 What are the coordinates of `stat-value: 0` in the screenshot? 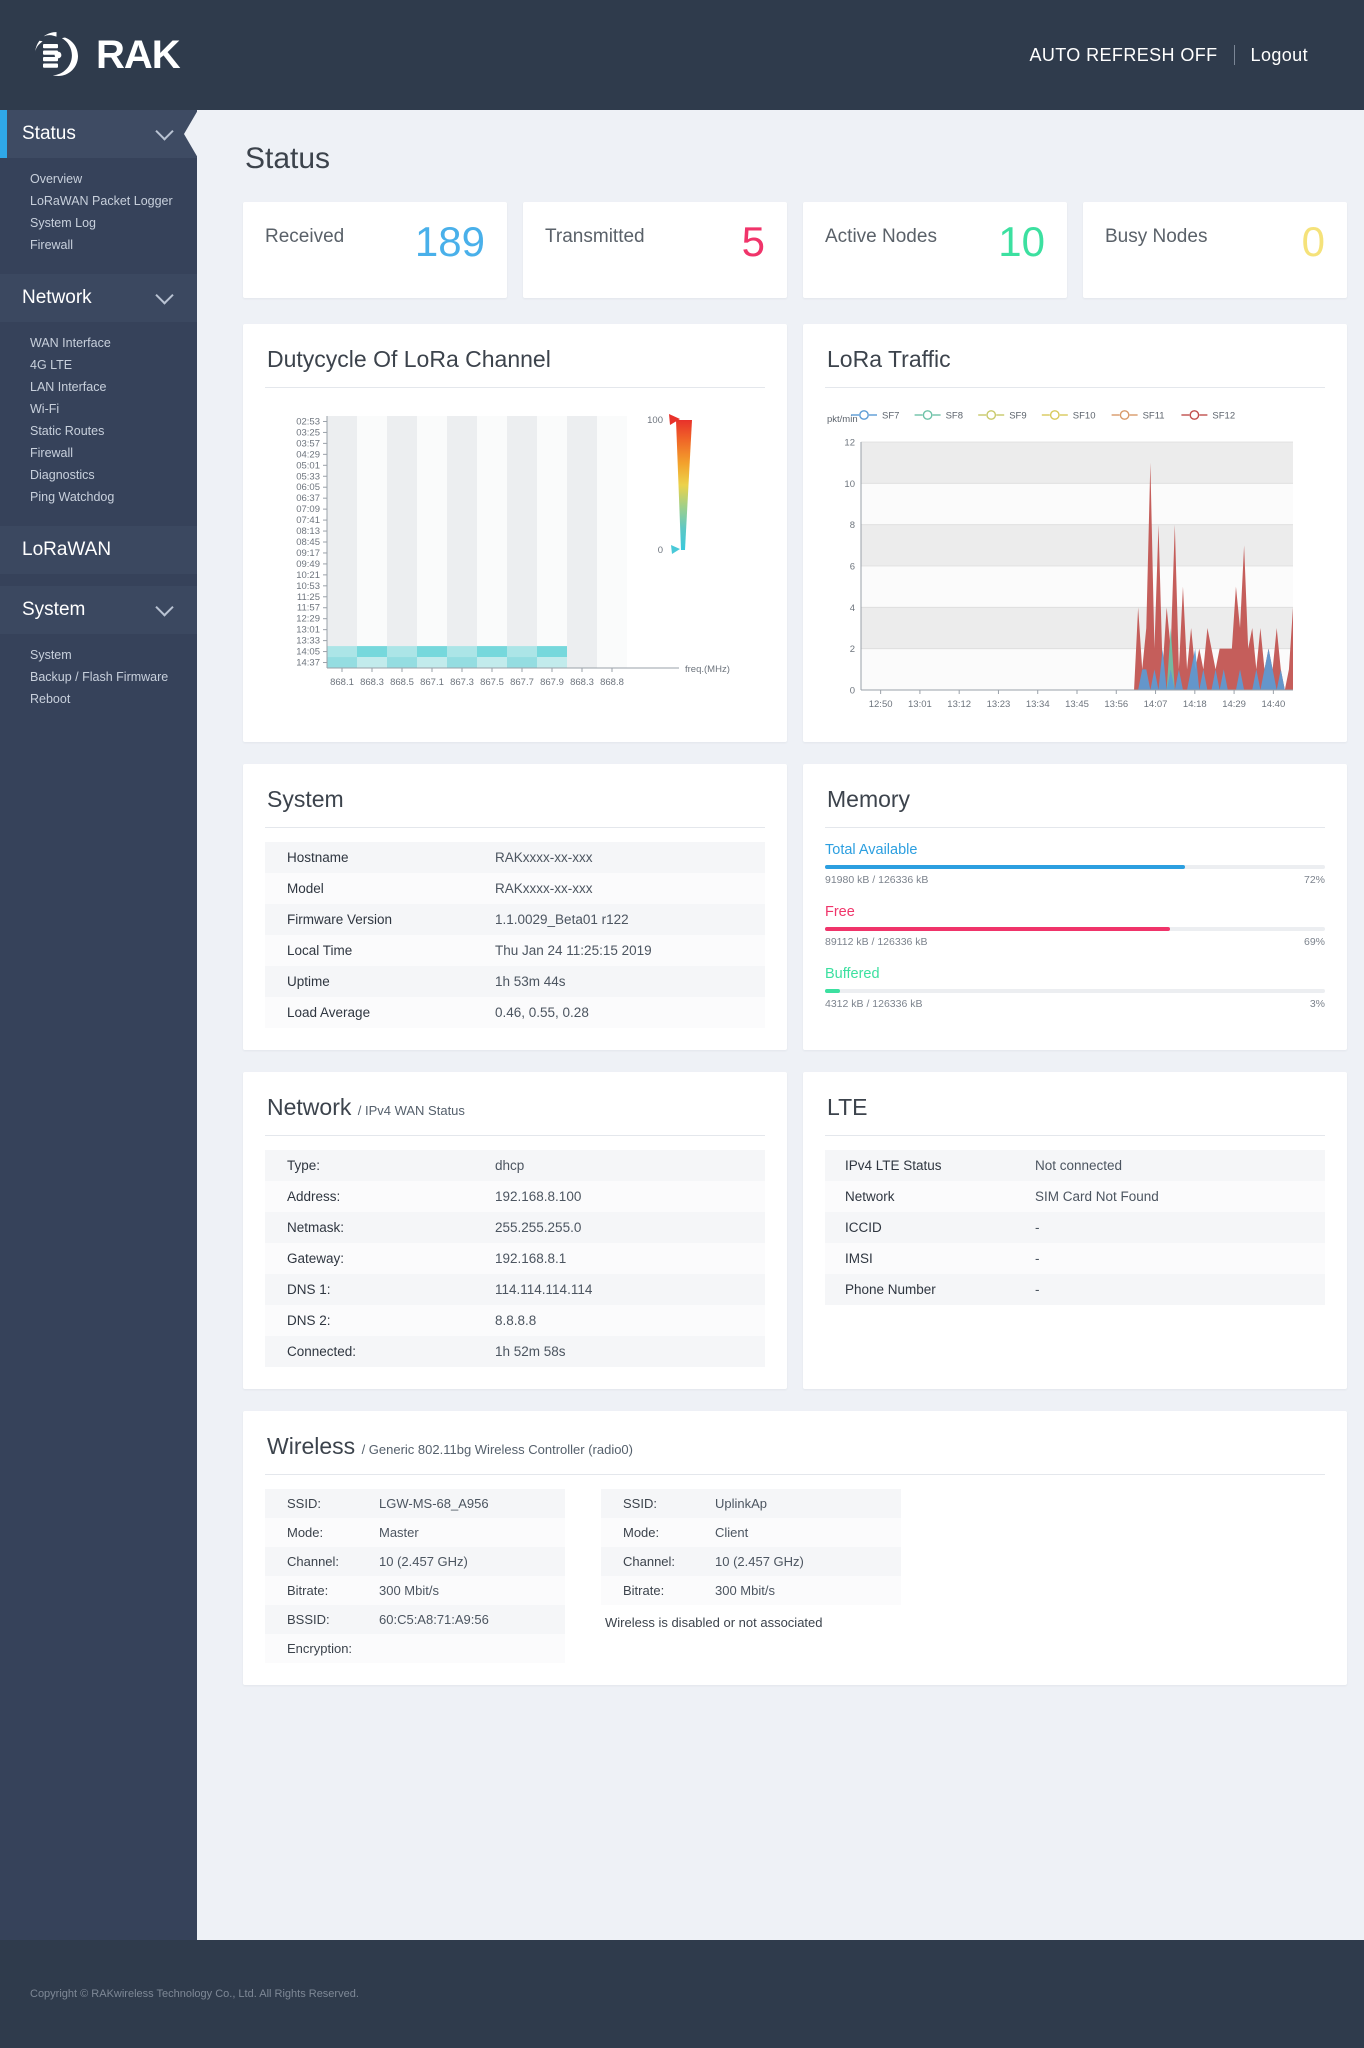 It's located at (1313, 241).